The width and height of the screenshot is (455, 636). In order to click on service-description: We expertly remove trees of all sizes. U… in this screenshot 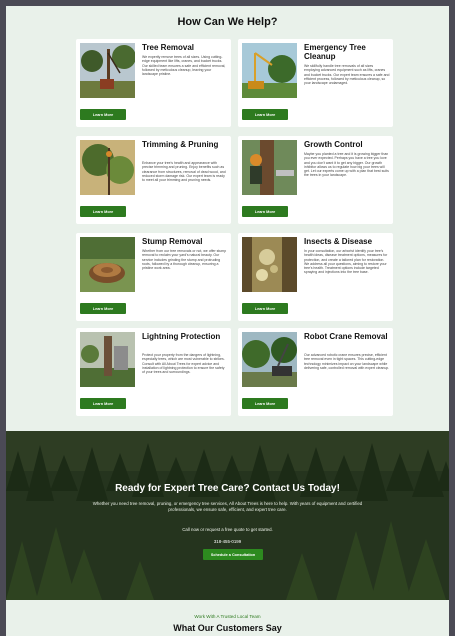, I will do `click(184, 66)`.